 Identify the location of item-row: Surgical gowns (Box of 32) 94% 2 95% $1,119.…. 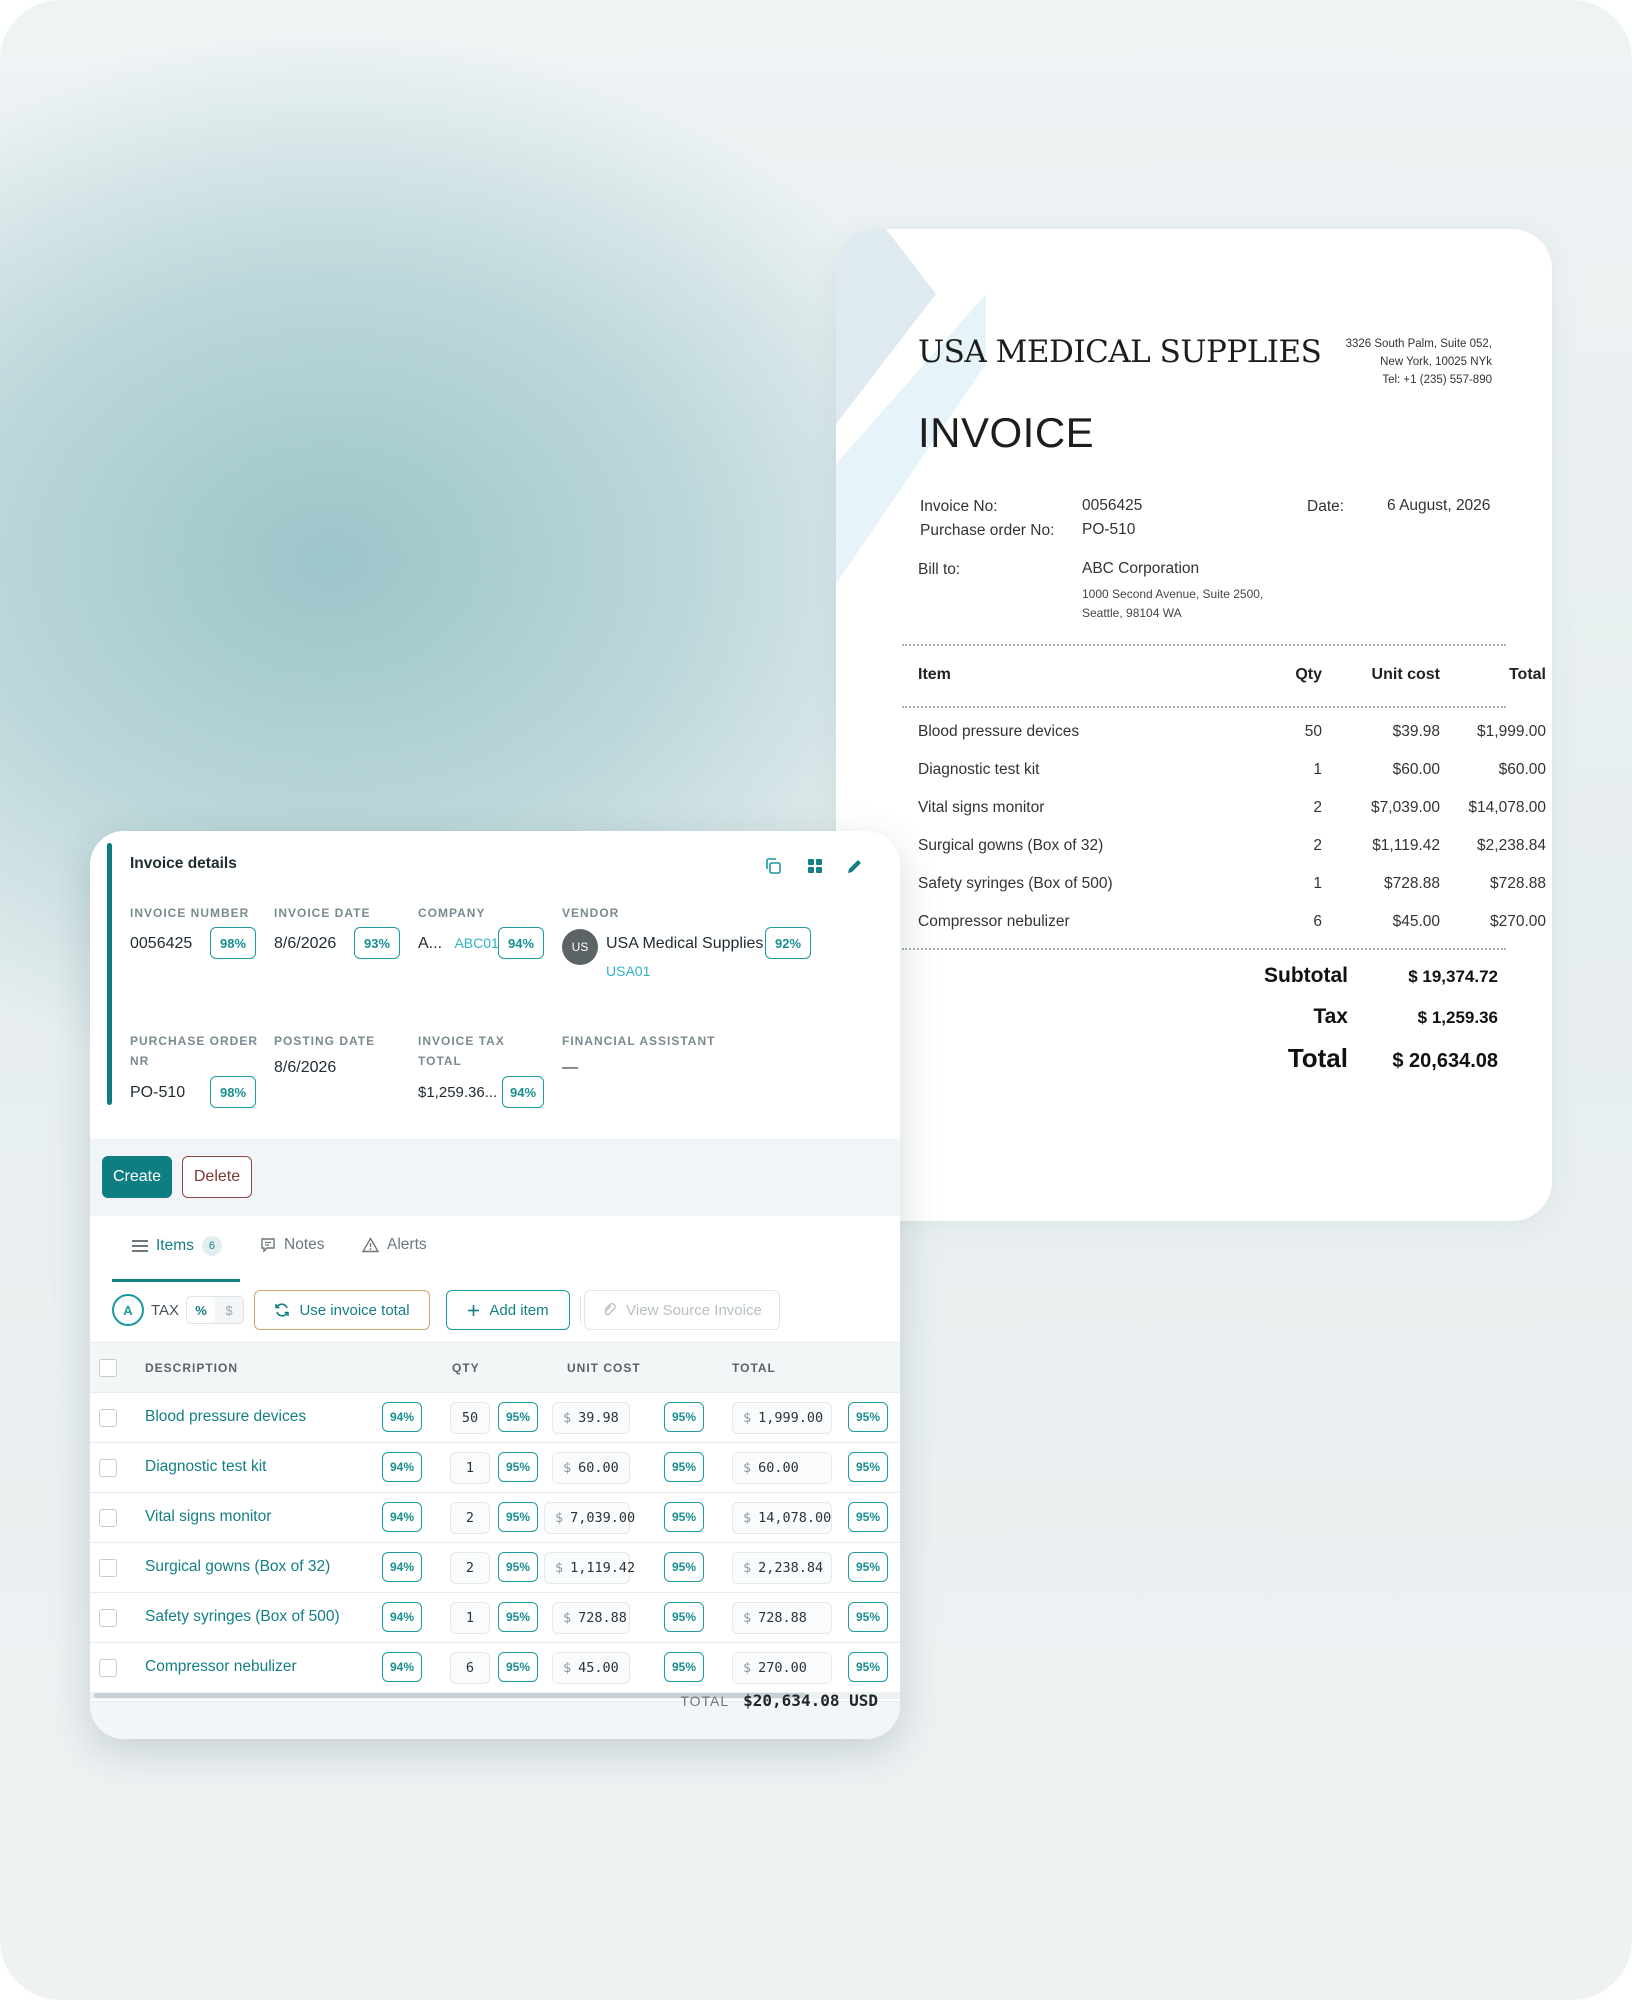
(495, 1567).